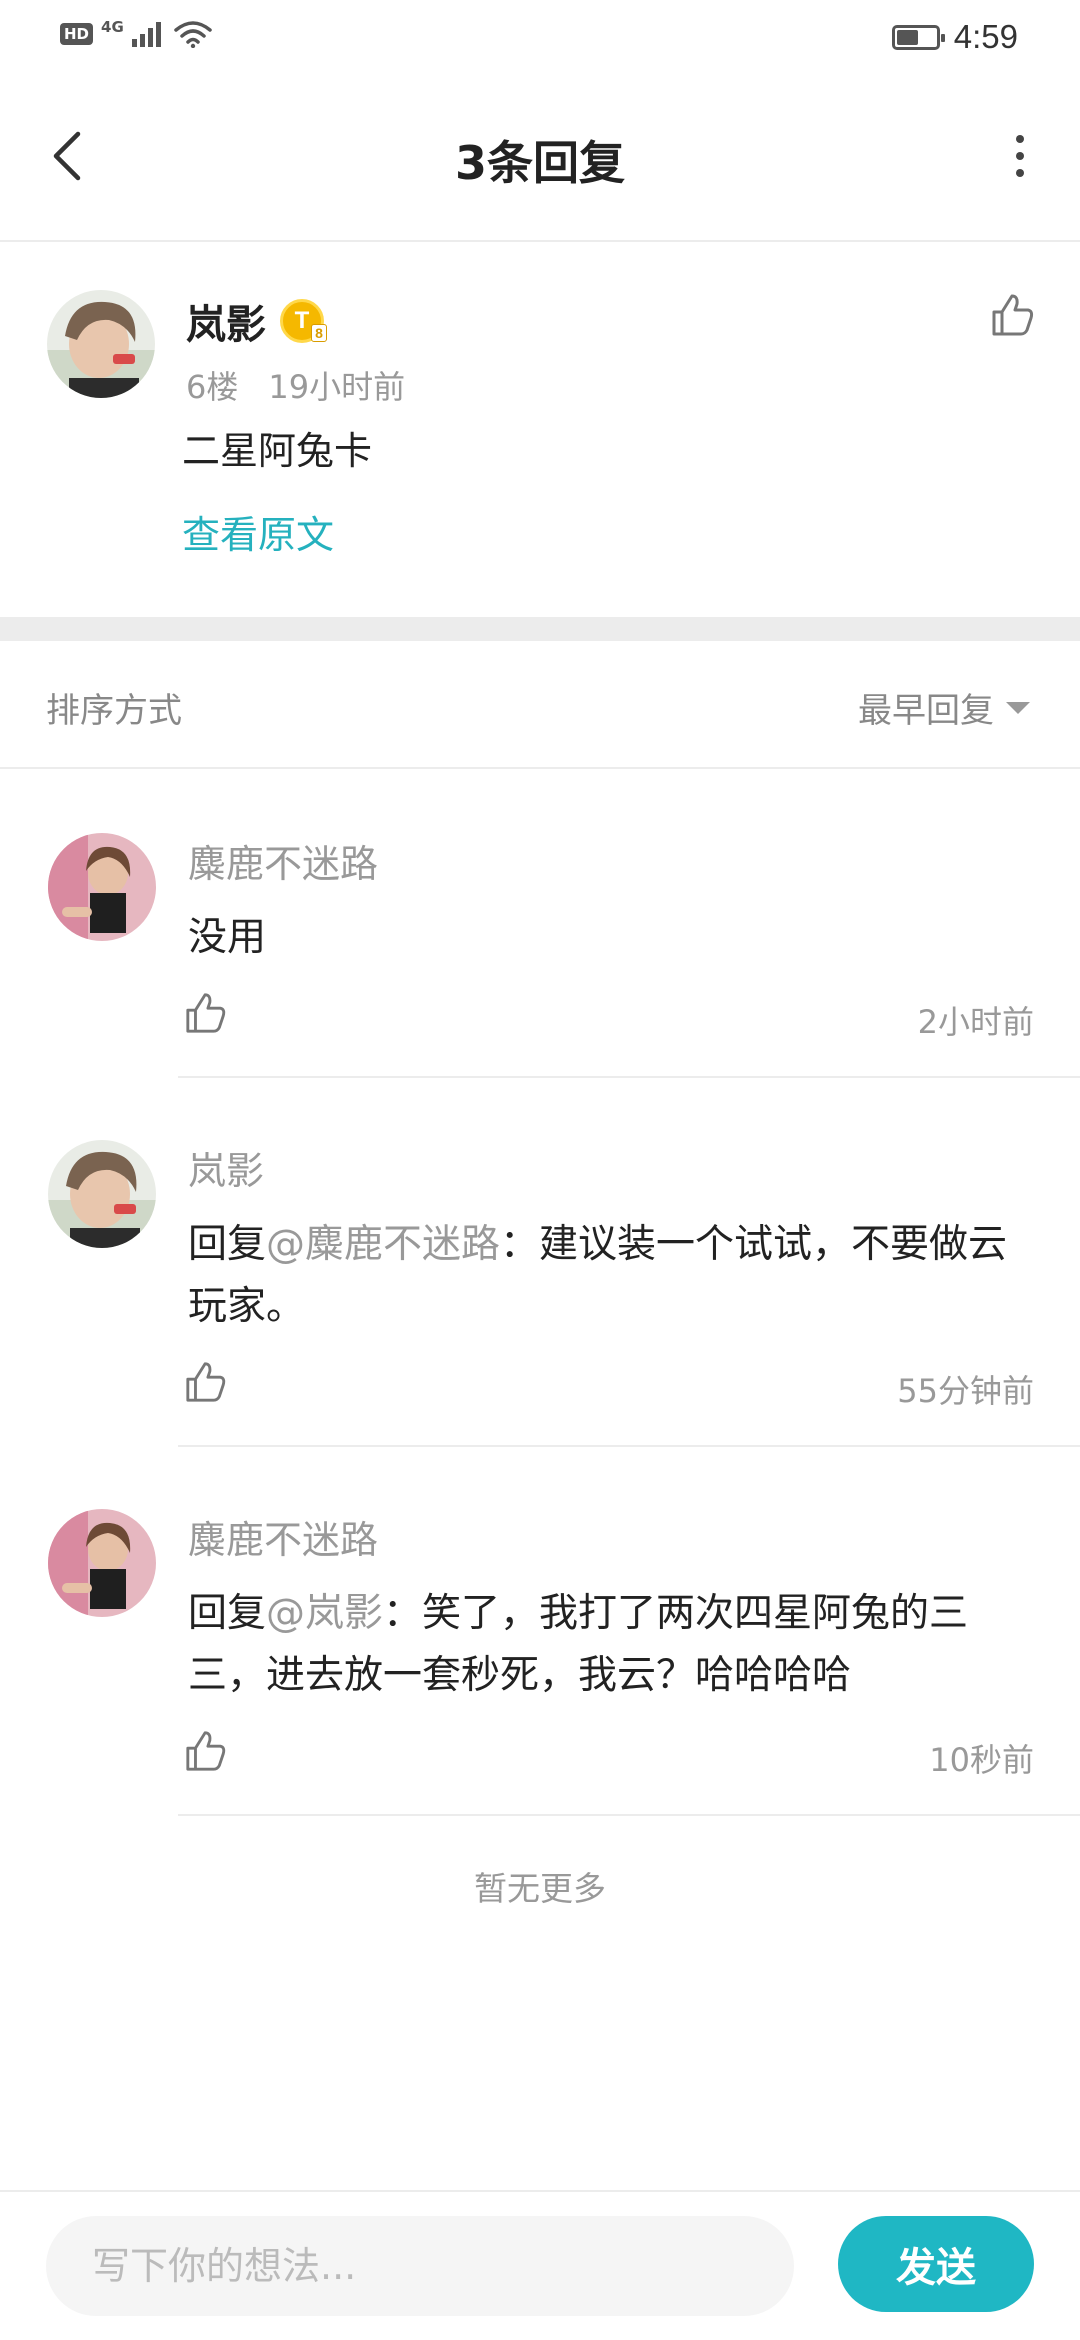 This screenshot has height=2340, width=1080. I want to click on sort-label: 排序方式, so click(114, 711).